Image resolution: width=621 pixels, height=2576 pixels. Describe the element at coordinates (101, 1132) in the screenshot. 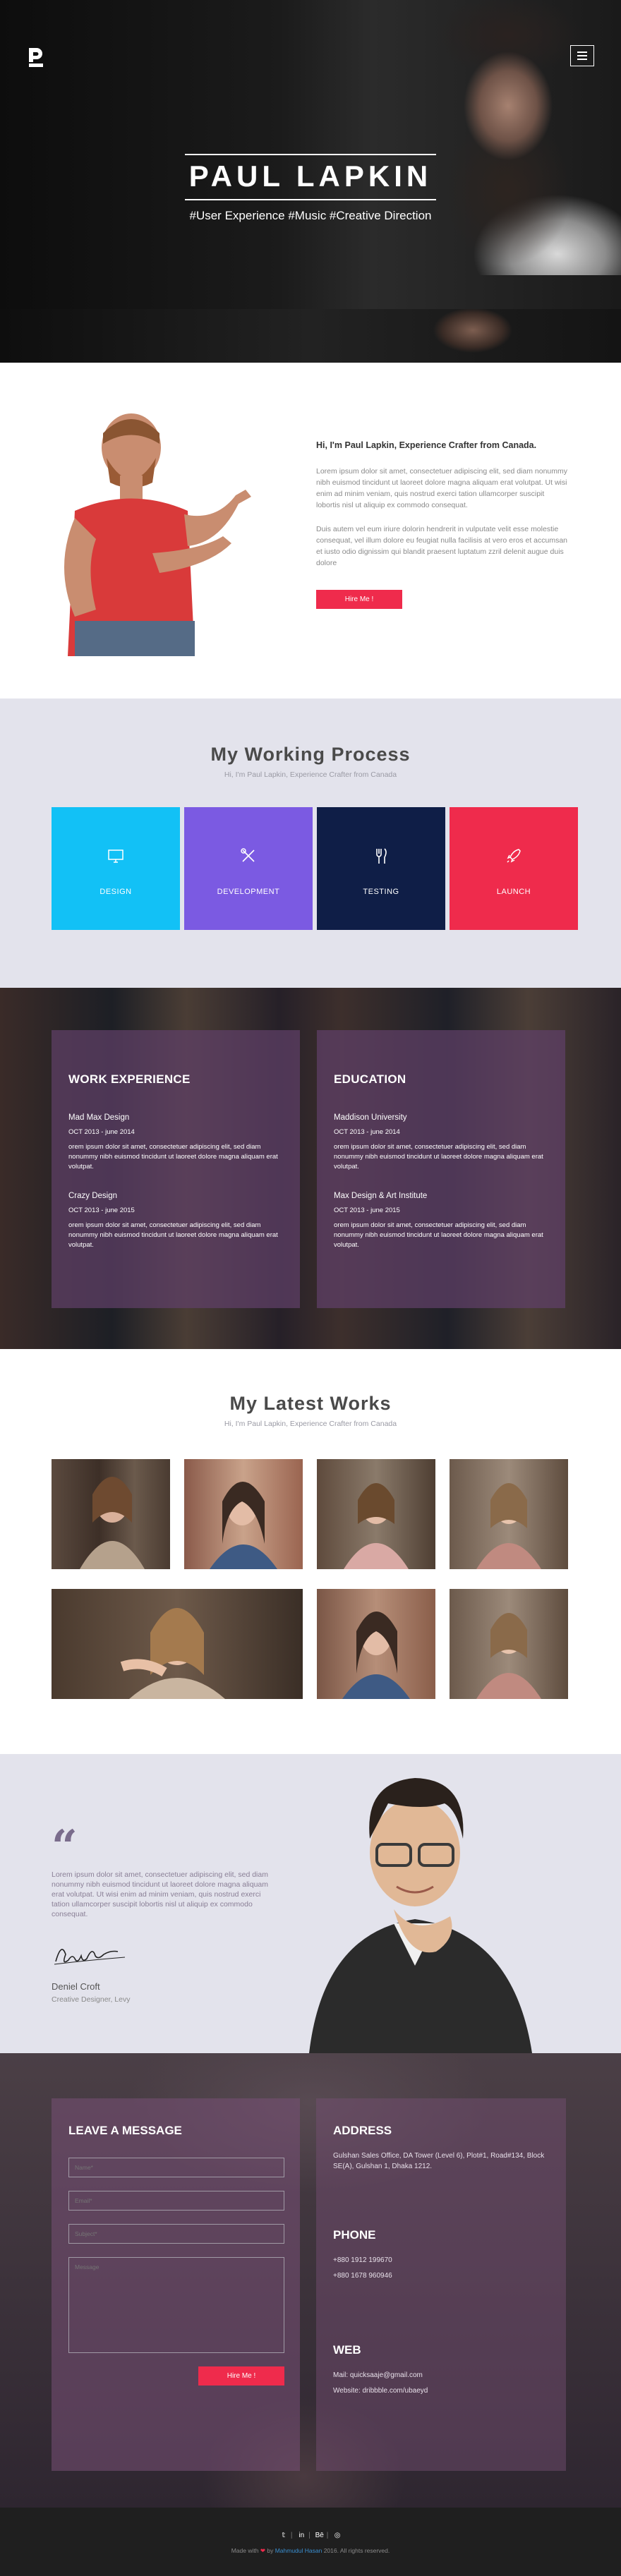

I see `work-item-dates: OCT 2013 - june 2014` at that location.